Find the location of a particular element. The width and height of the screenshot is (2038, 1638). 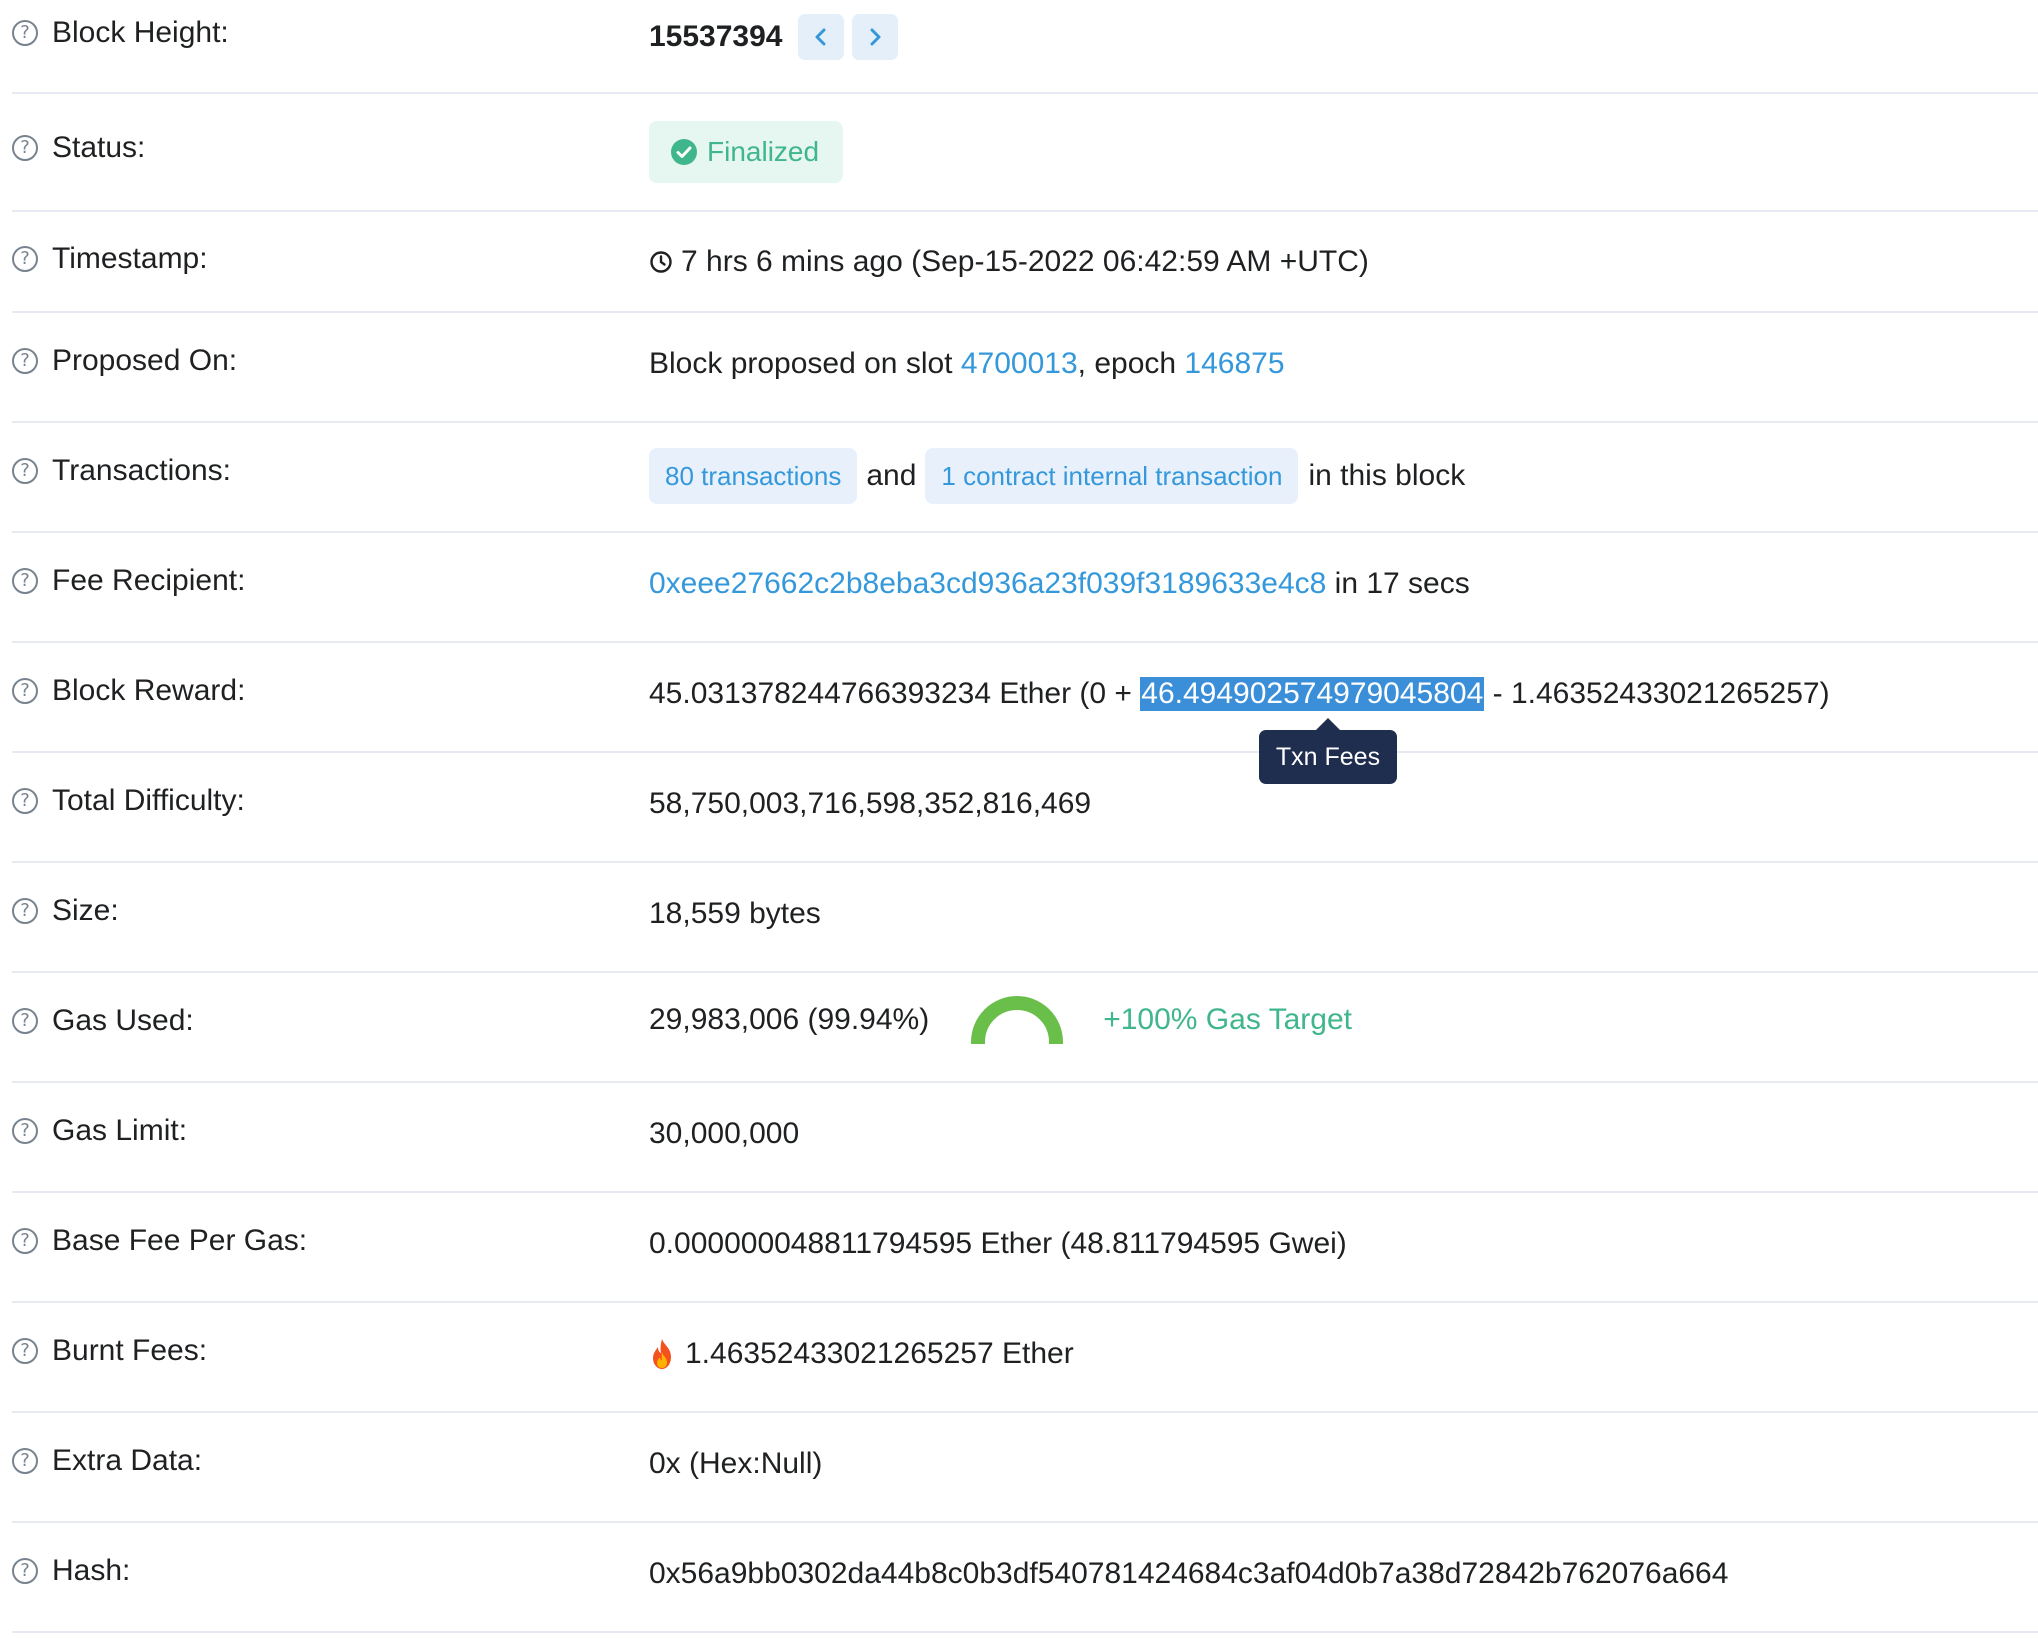

value-status: Finalized is located at coordinates (746, 152).